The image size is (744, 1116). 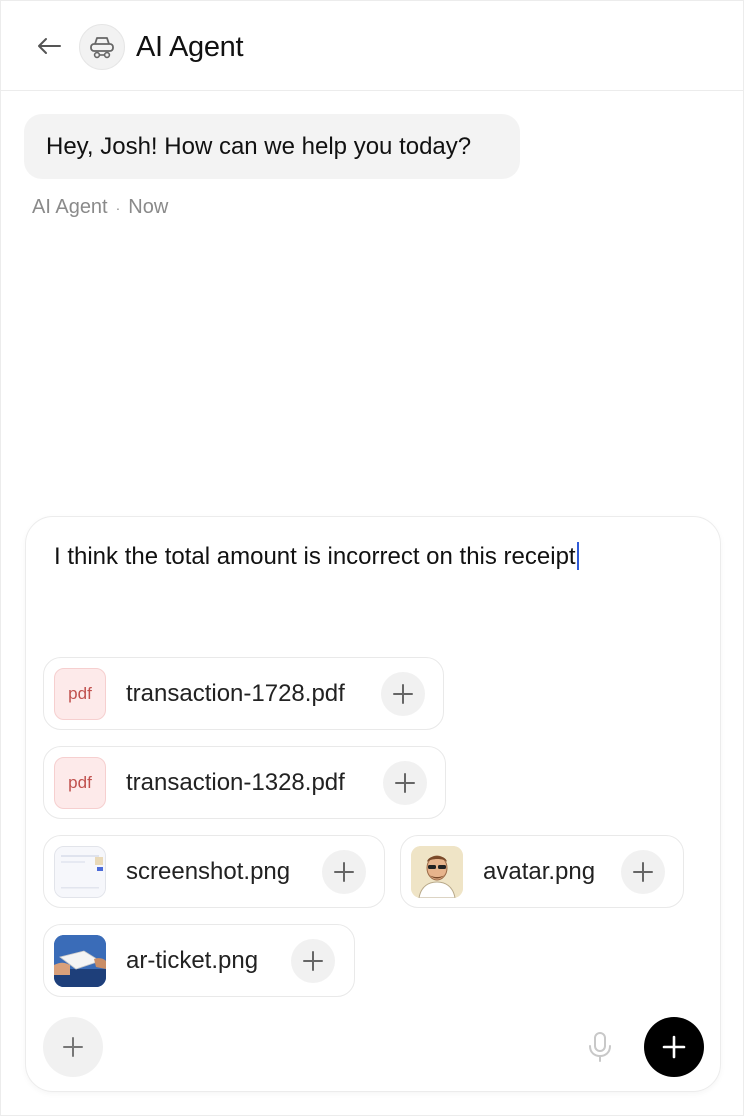 I want to click on chat-header: AI Agent, so click(x=372, y=46).